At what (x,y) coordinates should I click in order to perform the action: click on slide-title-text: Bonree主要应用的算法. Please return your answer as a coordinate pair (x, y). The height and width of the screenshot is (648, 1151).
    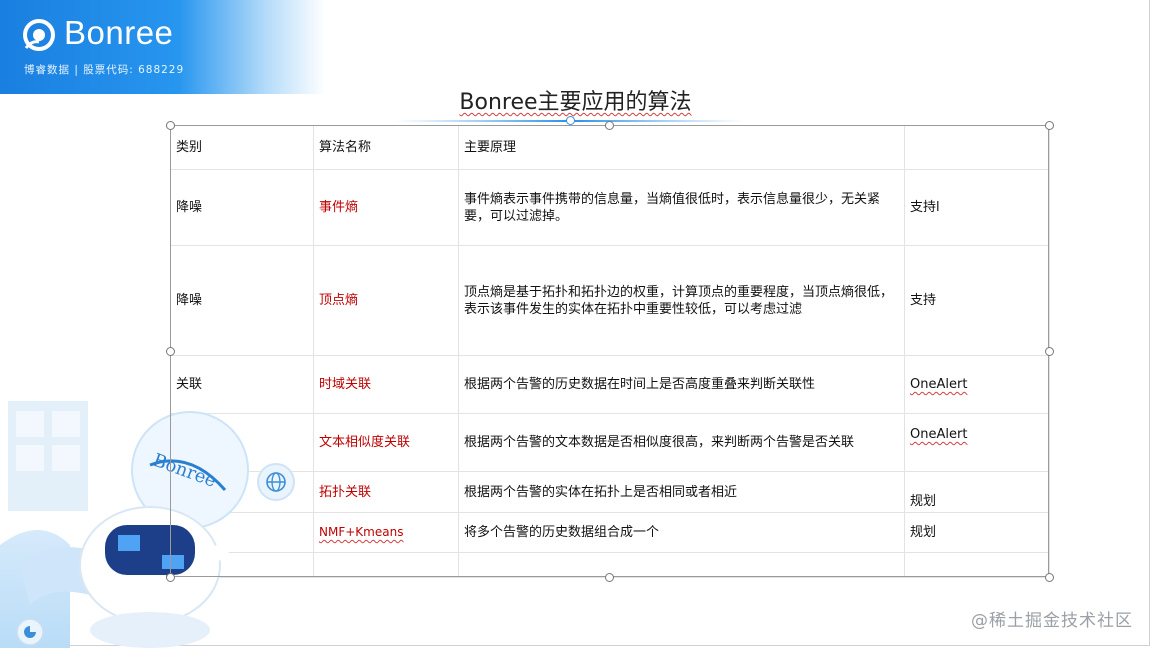
    Looking at the image, I should click on (575, 102).